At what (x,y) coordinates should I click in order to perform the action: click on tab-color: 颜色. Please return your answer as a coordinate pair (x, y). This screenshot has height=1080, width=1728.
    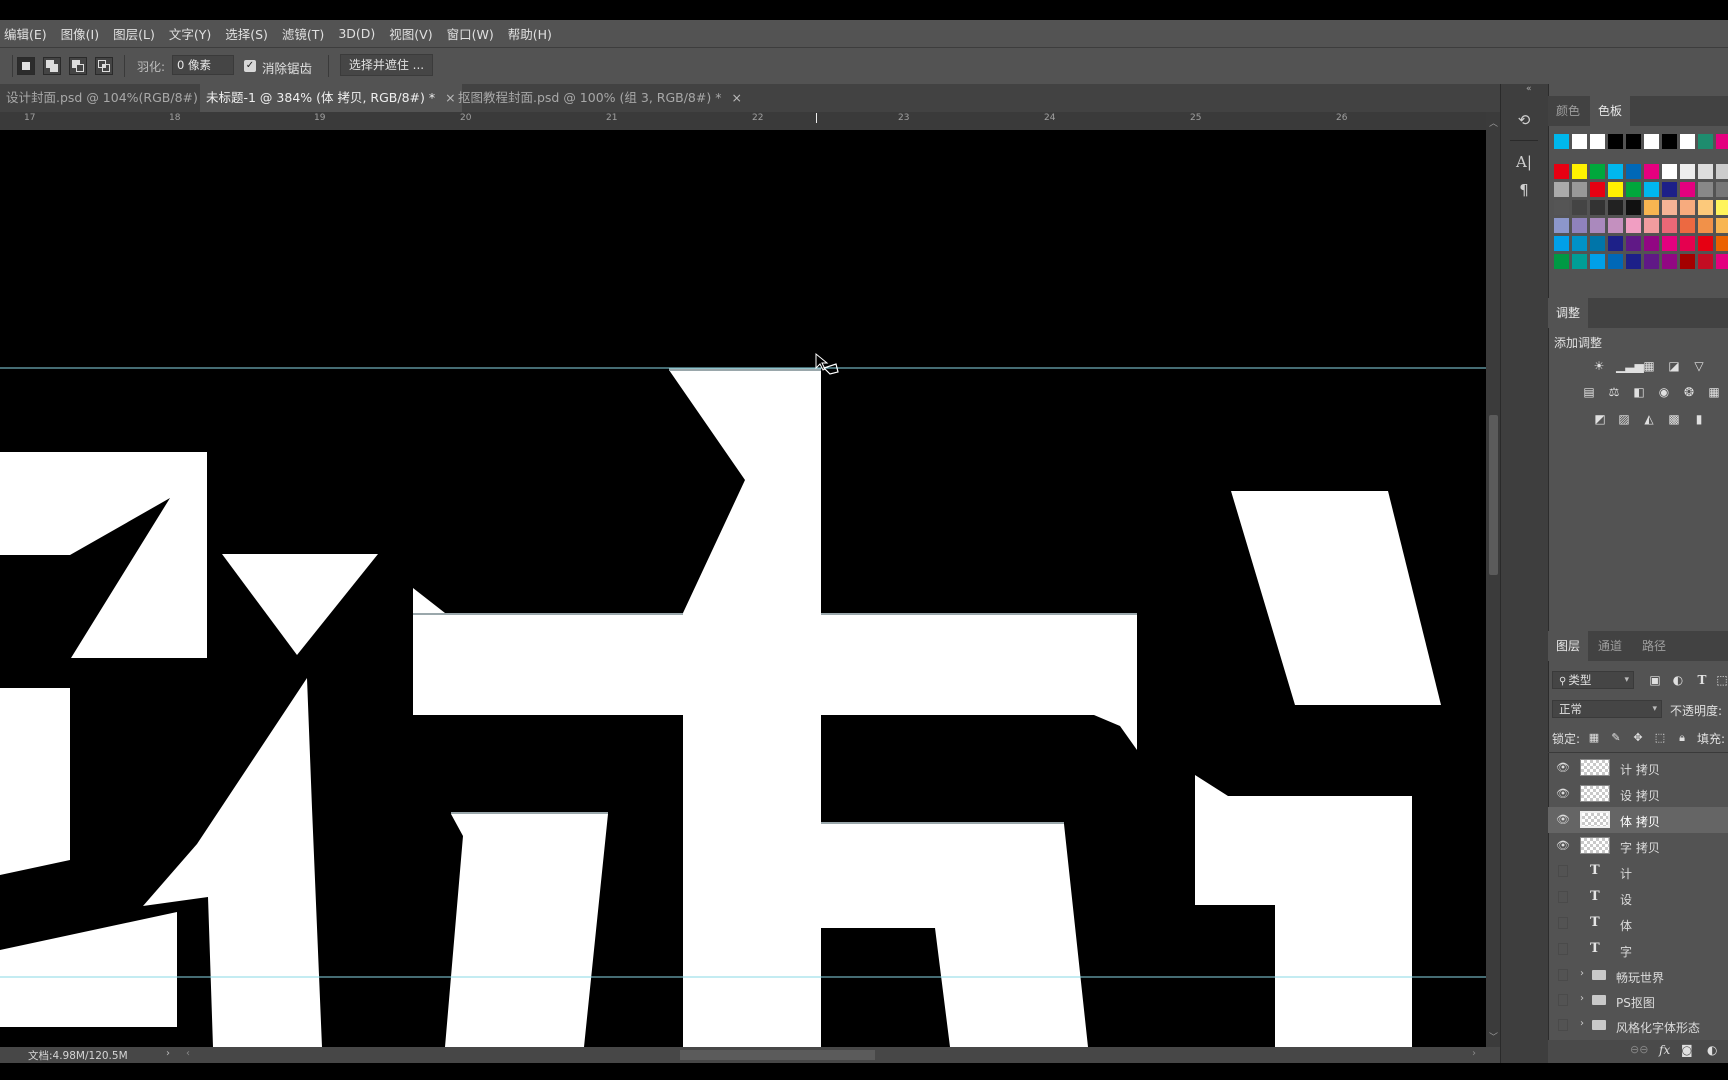
    Looking at the image, I should click on (1568, 111).